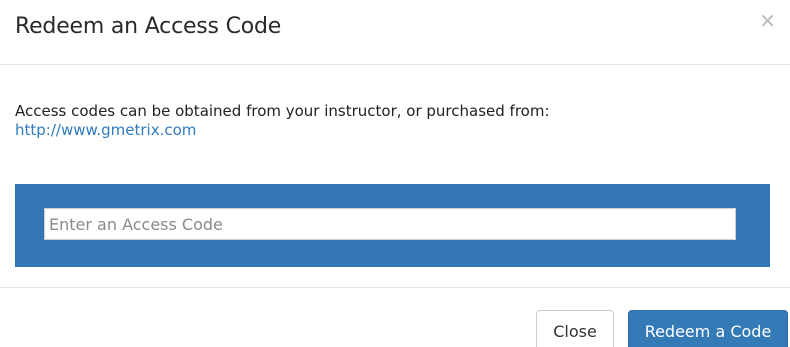  Describe the element at coordinates (767, 20) in the screenshot. I see `close-icon: ×` at that location.